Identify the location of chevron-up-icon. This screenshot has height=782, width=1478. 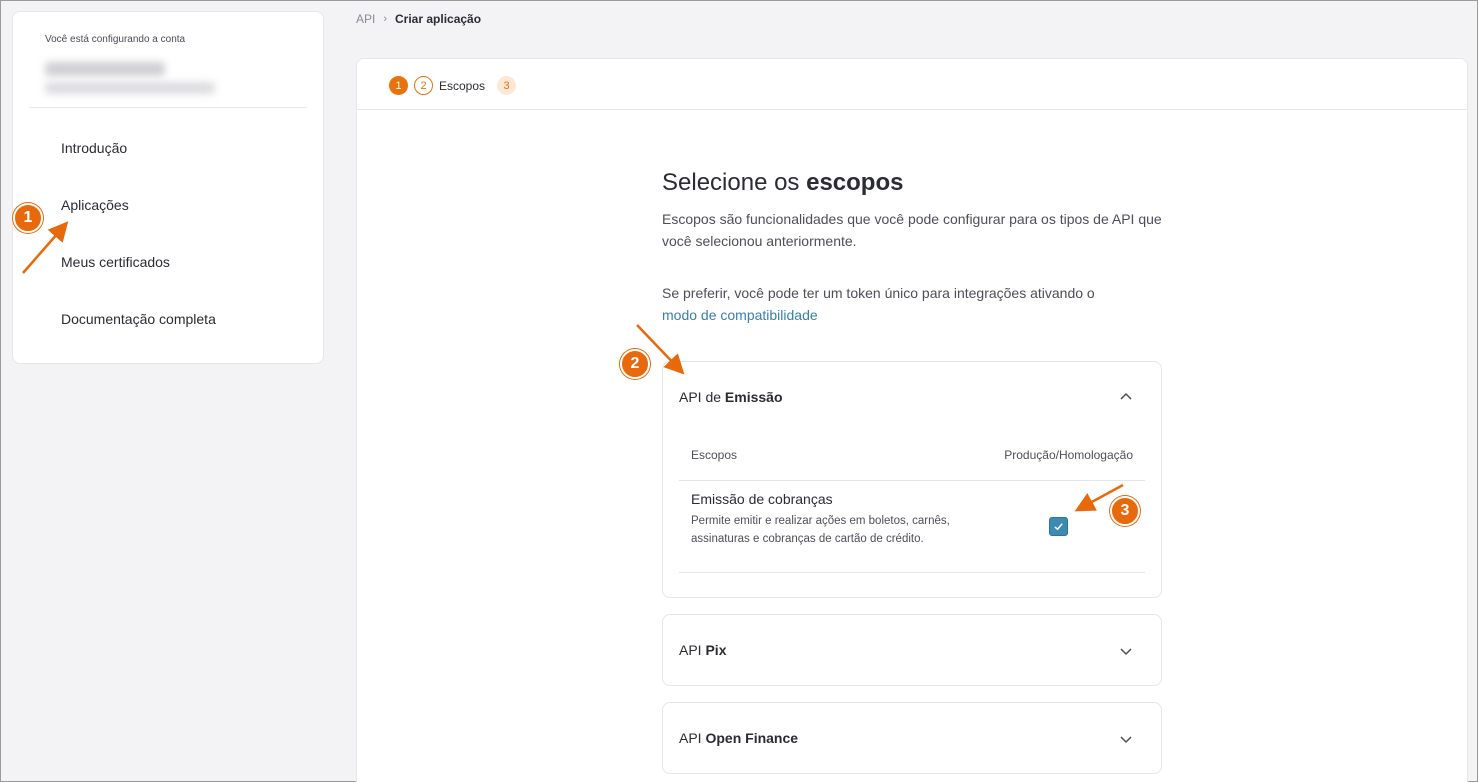
(1126, 397).